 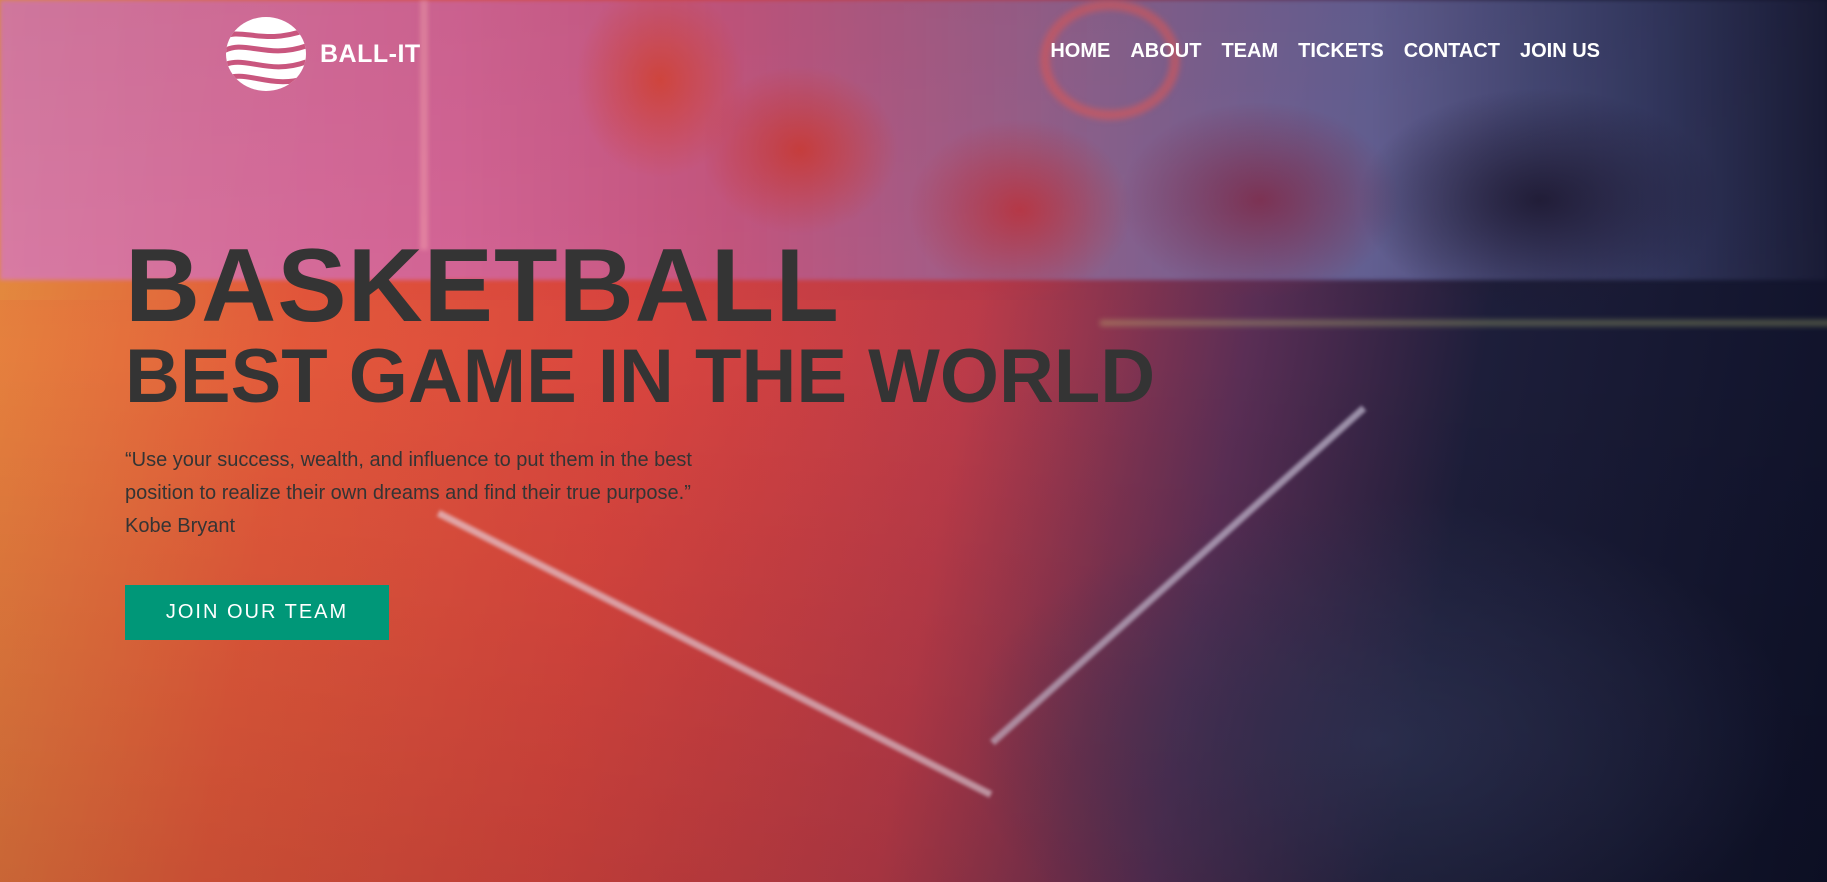 I want to click on quote-author: Kobe Bryant, so click(x=180, y=526).